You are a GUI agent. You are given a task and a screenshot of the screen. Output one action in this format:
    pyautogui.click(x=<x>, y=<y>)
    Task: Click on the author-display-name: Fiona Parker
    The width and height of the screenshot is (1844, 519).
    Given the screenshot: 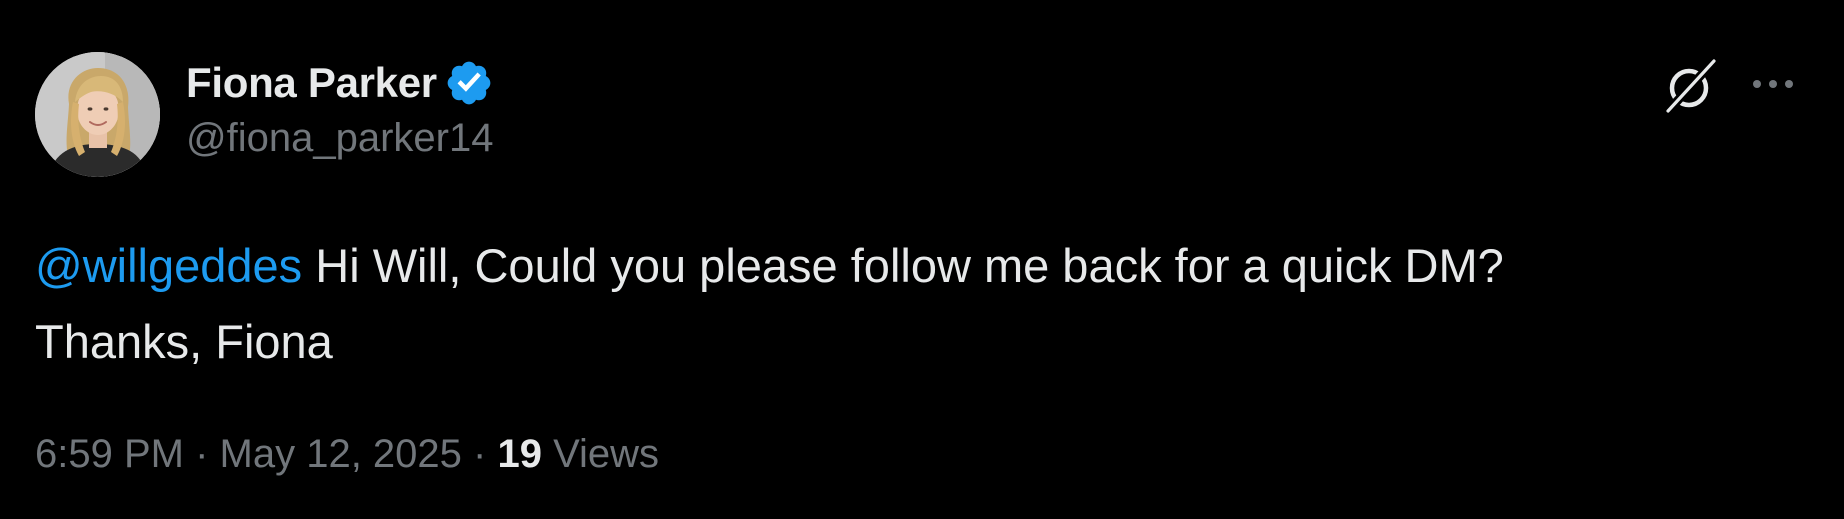 What is the action you would take?
    pyautogui.click(x=311, y=83)
    